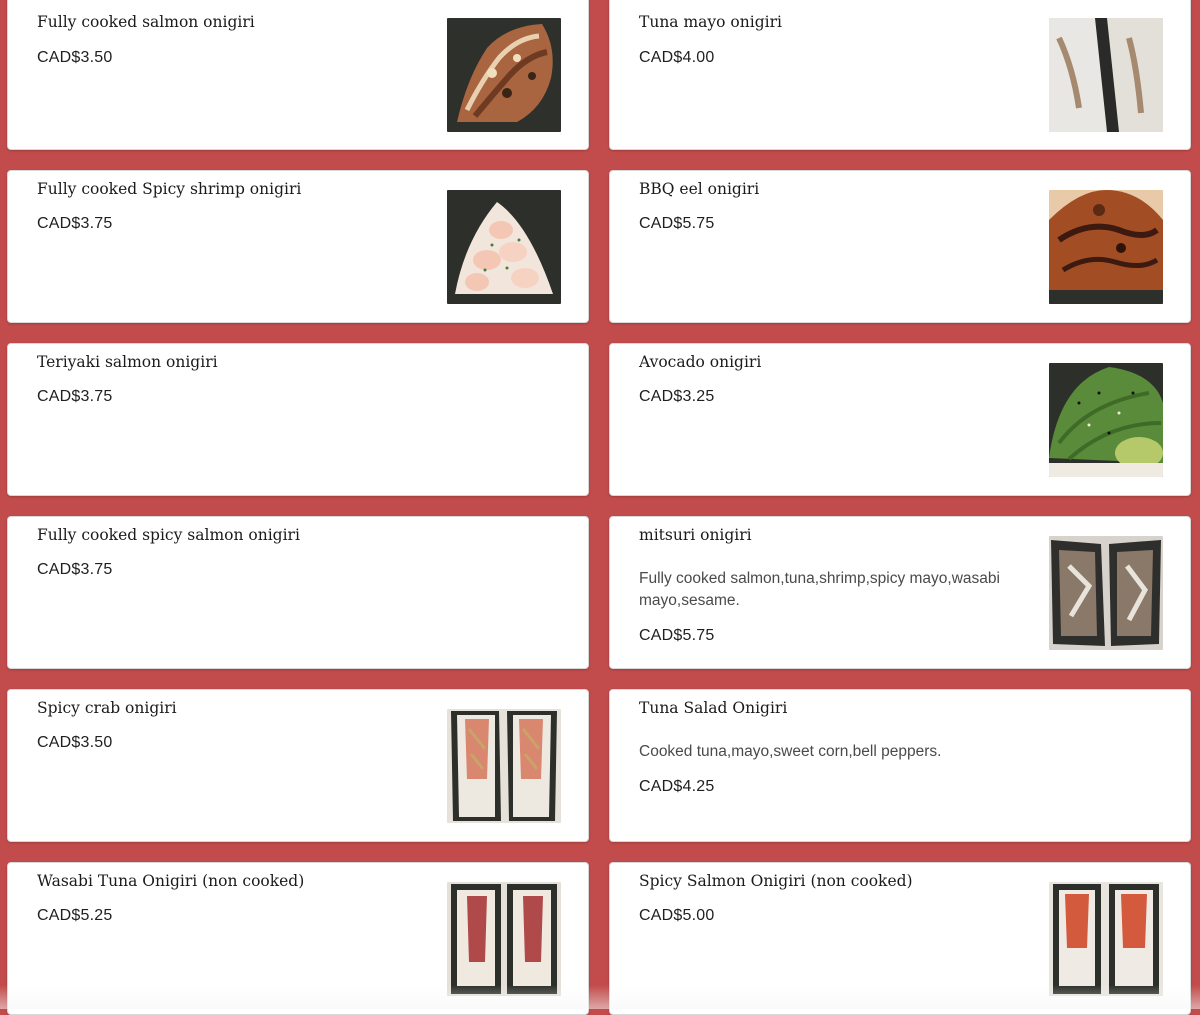  Describe the element at coordinates (146, 22) in the screenshot. I see `item-name: Fully cooked salmon onigiri` at that location.